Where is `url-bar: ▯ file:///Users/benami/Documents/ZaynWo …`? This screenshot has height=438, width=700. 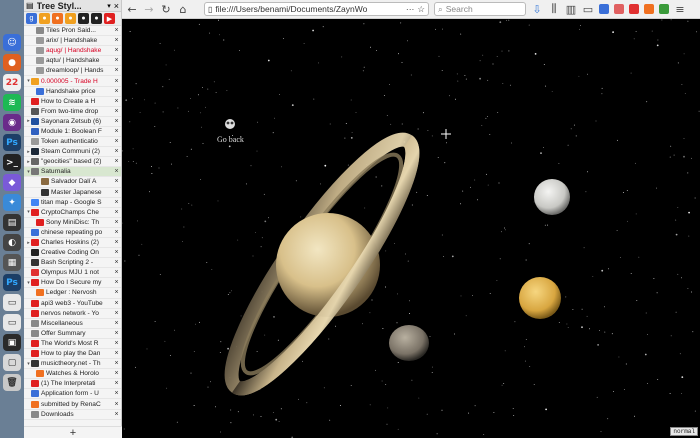
url-bar: ▯ file:///Users/benami/Documents/ZaynWo … is located at coordinates (316, 9).